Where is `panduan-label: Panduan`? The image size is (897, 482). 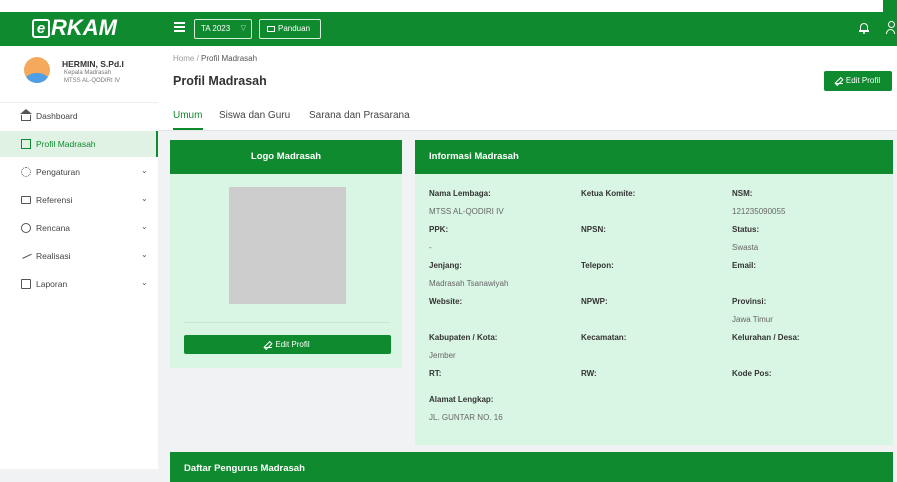
panduan-label: Panduan is located at coordinates (294, 28).